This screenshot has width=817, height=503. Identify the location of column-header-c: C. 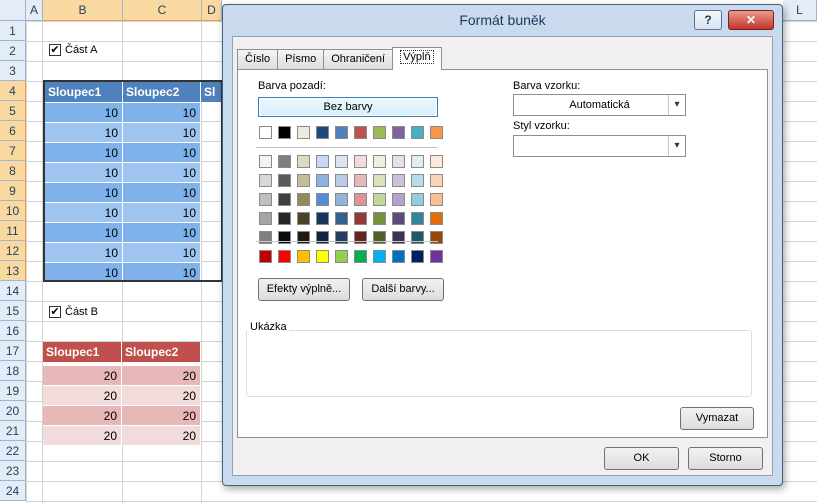
(162, 10).